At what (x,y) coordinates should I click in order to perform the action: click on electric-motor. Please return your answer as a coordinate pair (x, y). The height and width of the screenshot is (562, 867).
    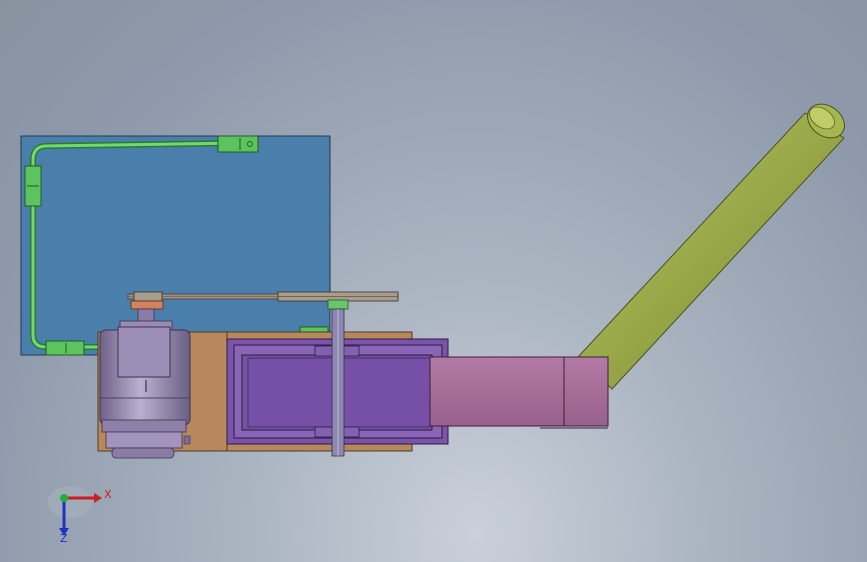
    Looking at the image, I should click on (145, 383).